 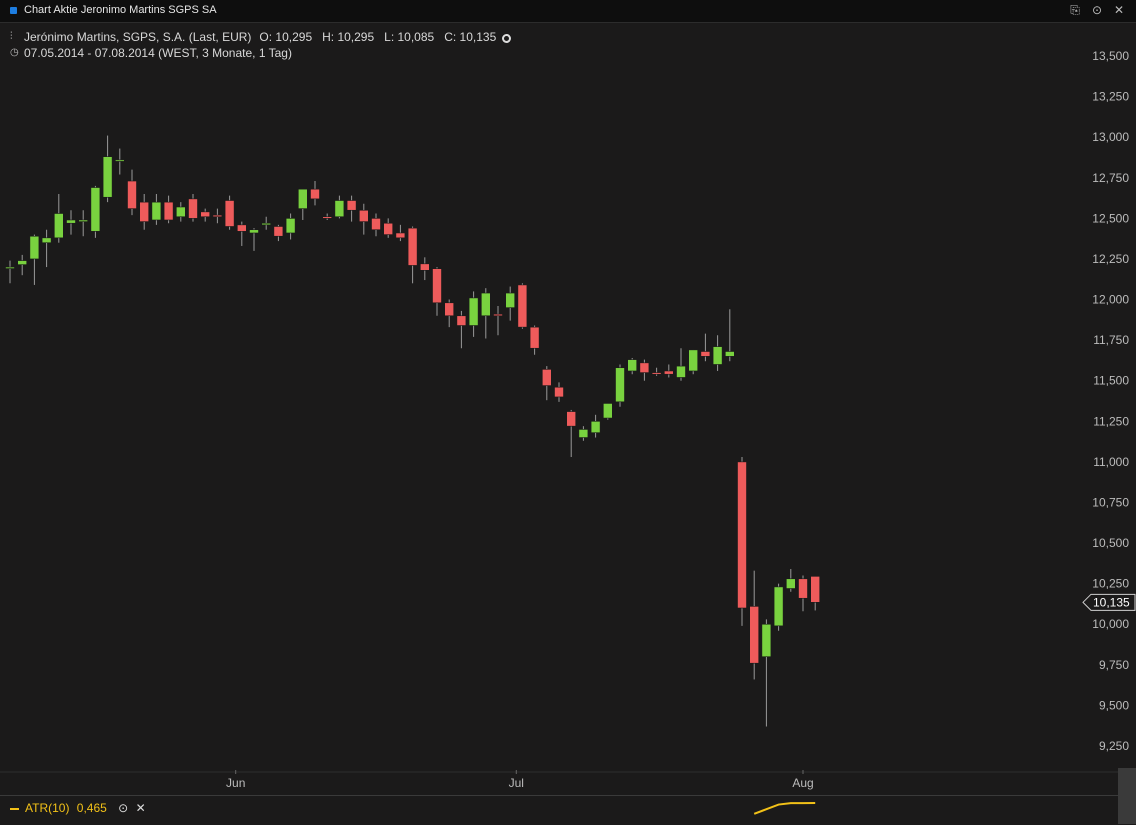 I want to click on y-tick-label: 11,000, so click(x=1111, y=462).